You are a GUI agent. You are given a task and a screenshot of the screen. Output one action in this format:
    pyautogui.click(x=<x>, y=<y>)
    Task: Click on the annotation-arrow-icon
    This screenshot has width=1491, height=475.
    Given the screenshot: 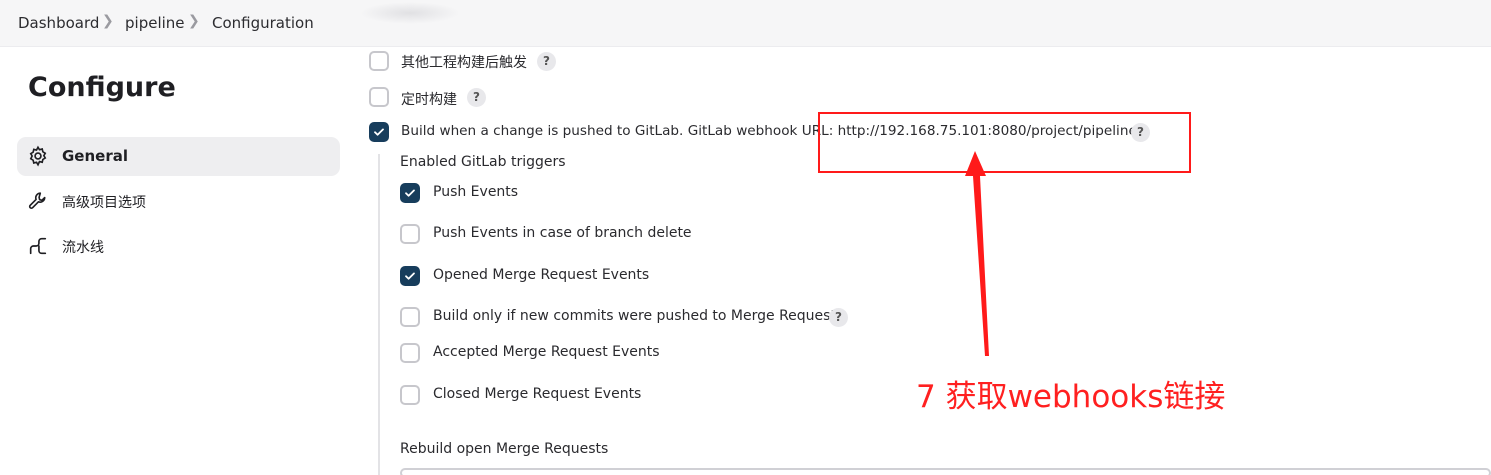 What is the action you would take?
    pyautogui.click(x=977, y=253)
    